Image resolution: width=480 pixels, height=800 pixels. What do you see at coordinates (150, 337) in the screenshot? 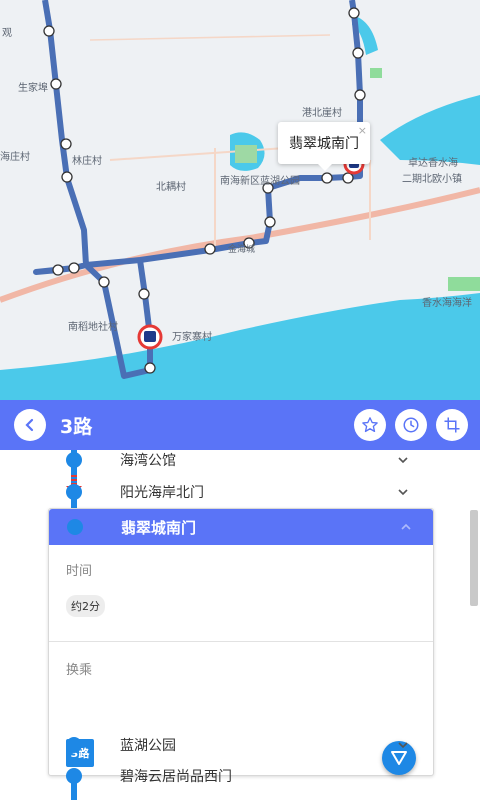
I see `bus-marker-icon` at bounding box center [150, 337].